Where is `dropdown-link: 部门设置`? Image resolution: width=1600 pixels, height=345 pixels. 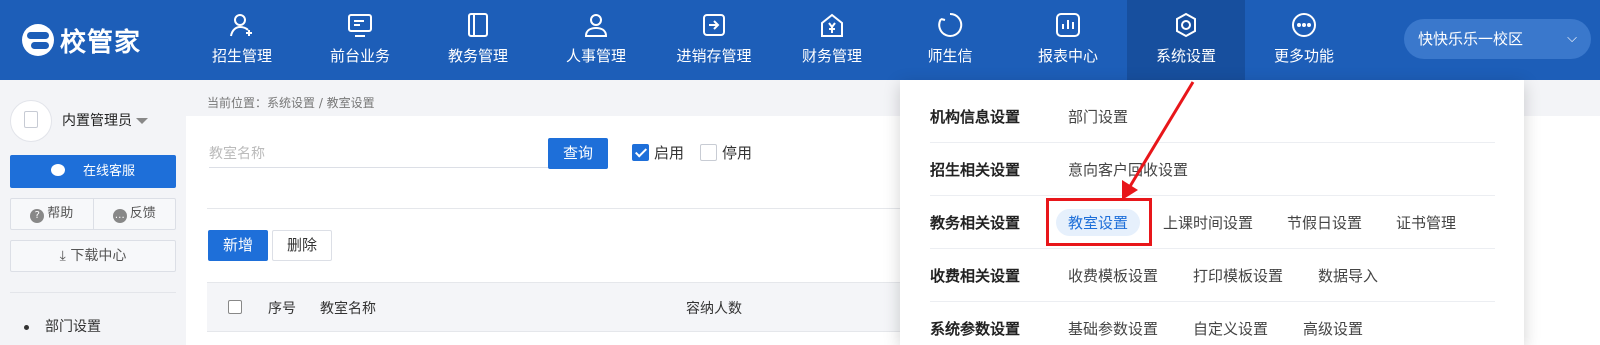
dropdown-link: 部门设置 is located at coordinates (1098, 116).